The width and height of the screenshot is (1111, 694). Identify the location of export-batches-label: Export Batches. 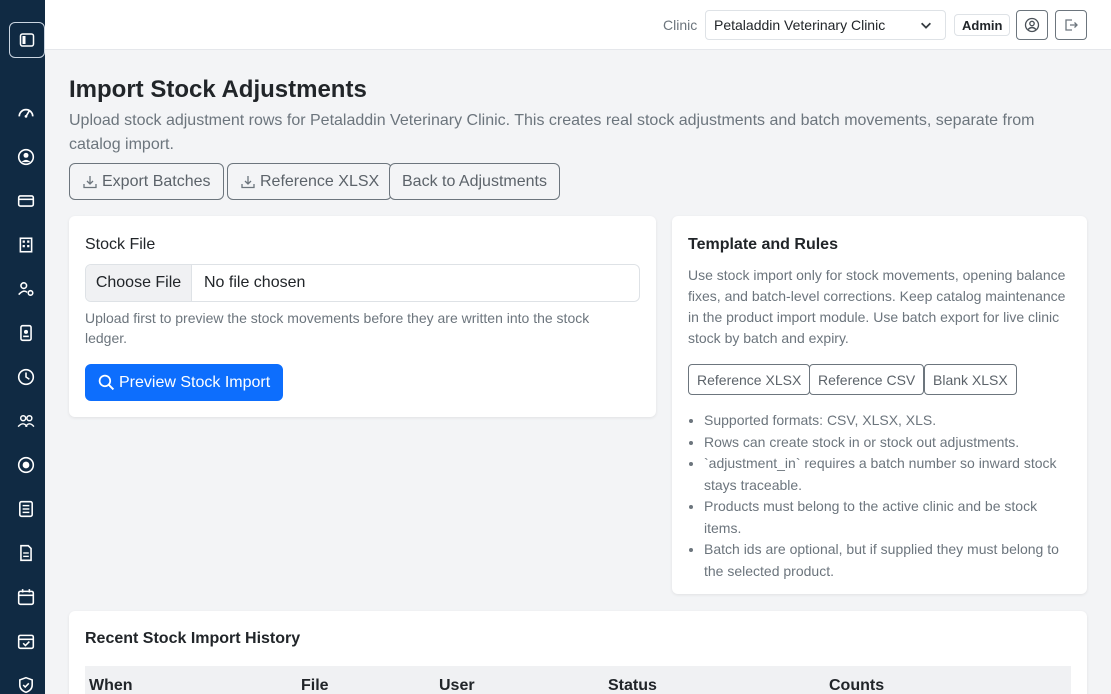
(156, 181).